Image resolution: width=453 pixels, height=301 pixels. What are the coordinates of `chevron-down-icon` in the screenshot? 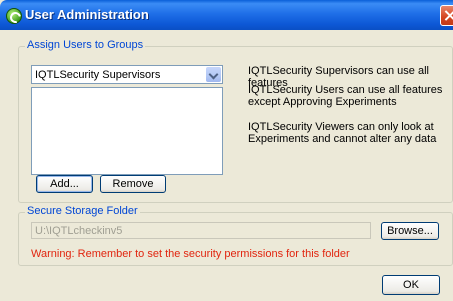 It's located at (213, 74).